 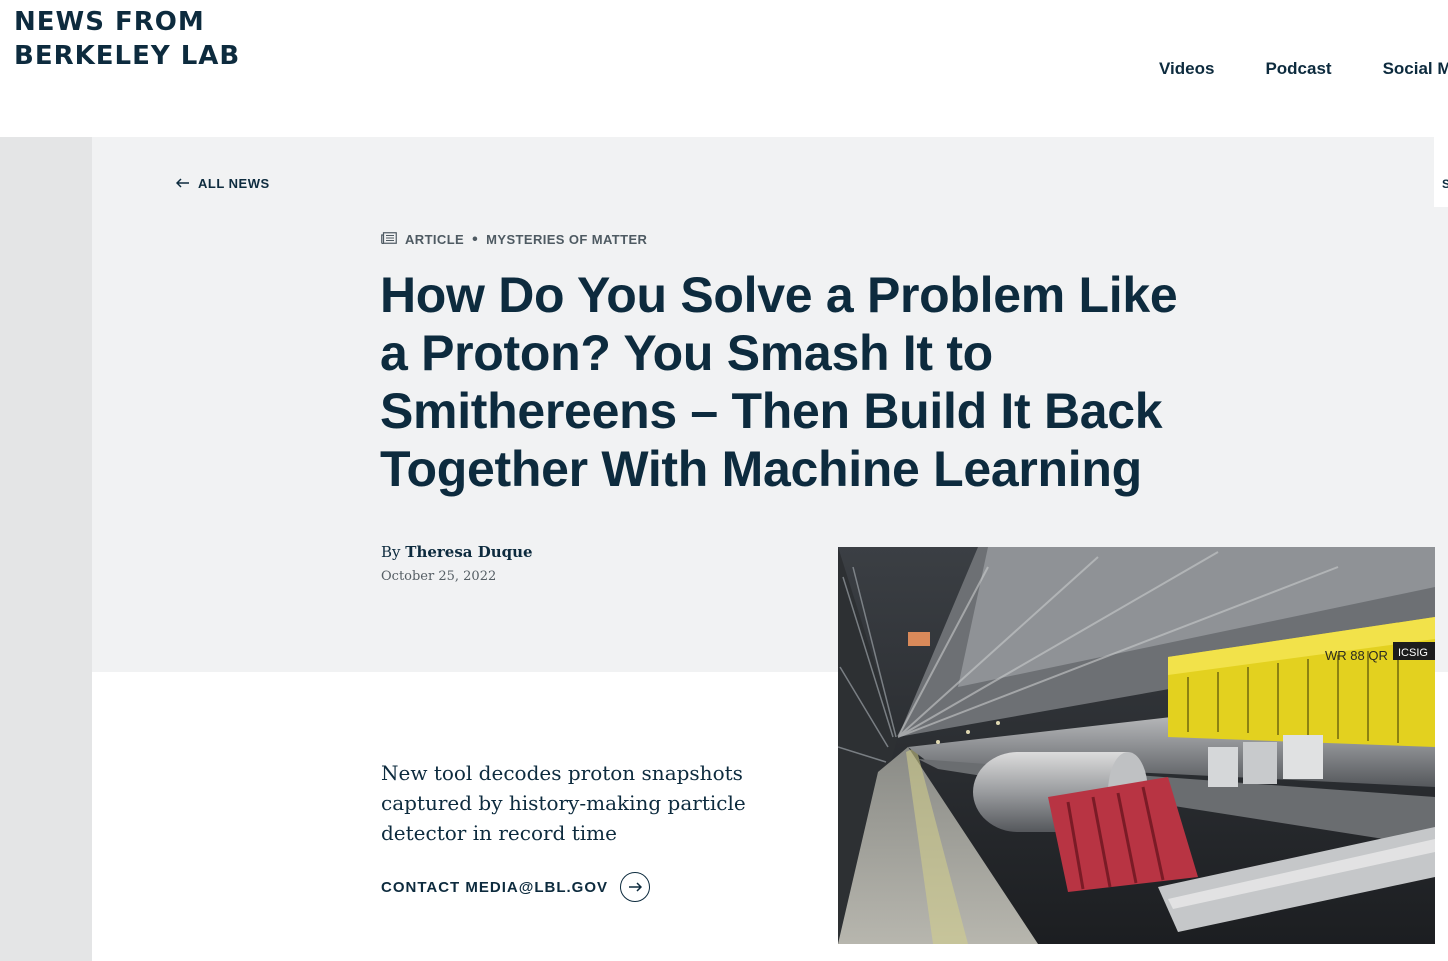 I want to click on contact-media-label: CONTACT MEDIA@LBL.GOV, so click(x=495, y=887).